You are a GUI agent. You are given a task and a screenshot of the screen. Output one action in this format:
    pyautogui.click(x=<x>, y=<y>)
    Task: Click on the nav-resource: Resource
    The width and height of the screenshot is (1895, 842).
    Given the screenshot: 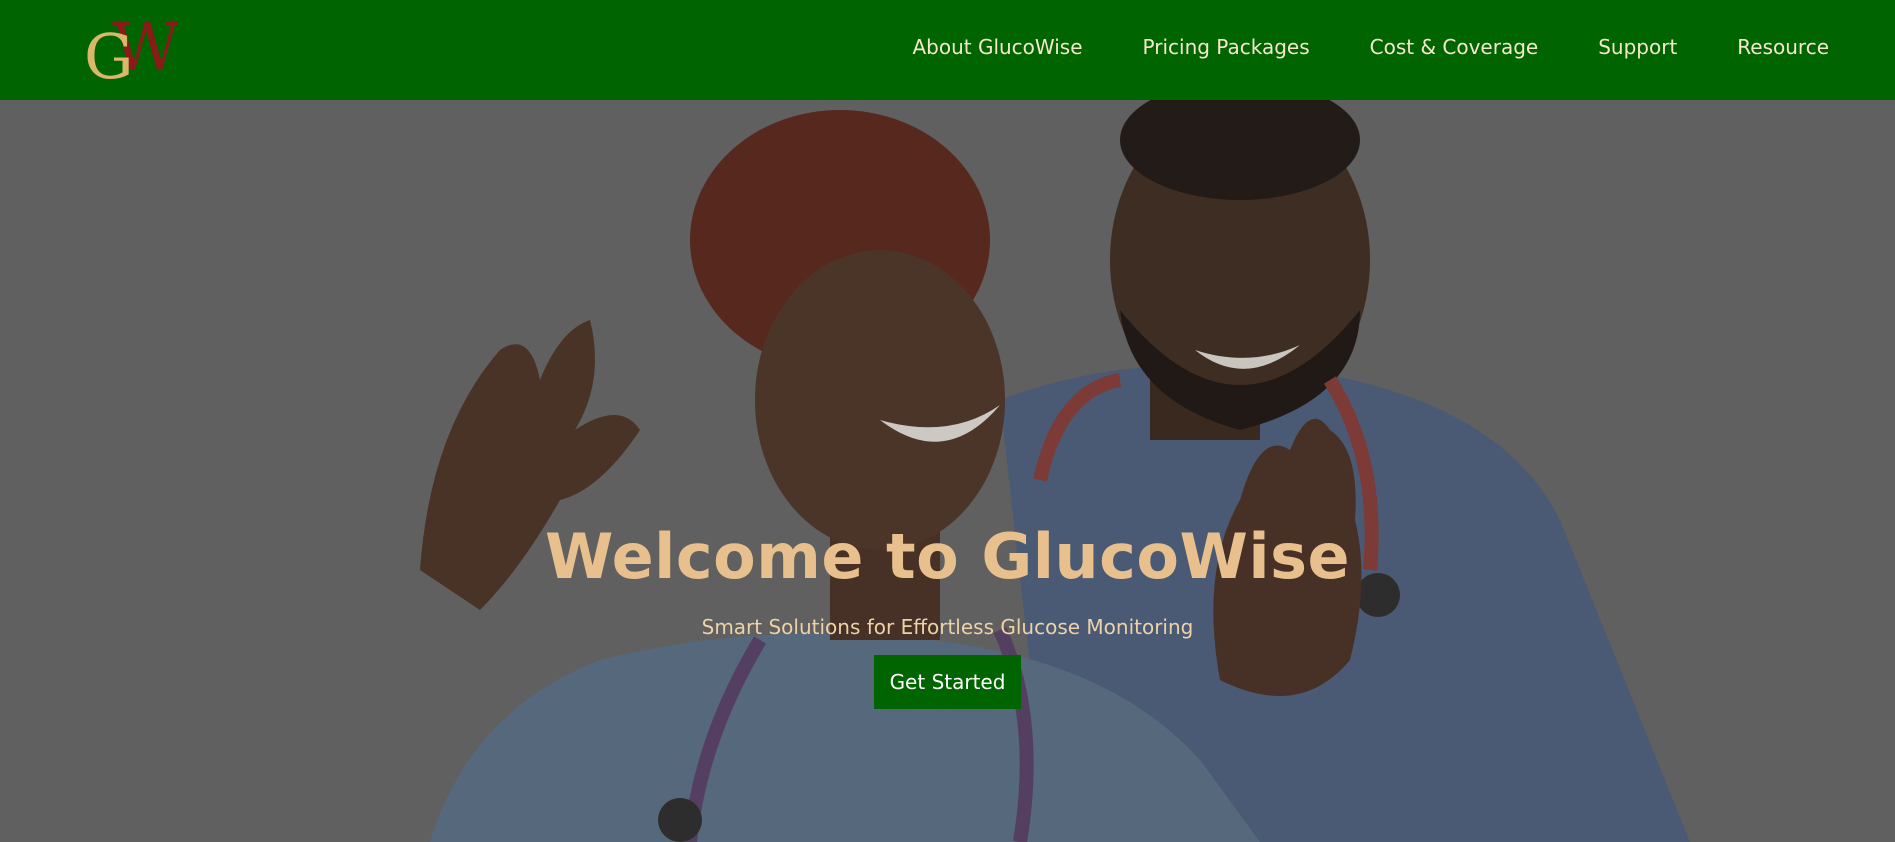 What is the action you would take?
    pyautogui.click(x=1783, y=47)
    